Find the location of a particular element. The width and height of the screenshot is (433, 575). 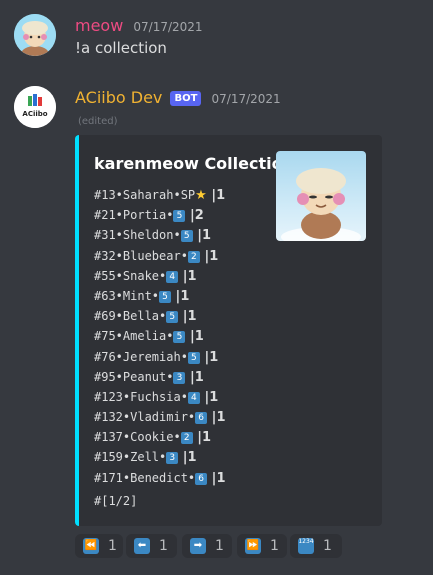

entry-text: #13•Saharah•SP is located at coordinates (145, 195).